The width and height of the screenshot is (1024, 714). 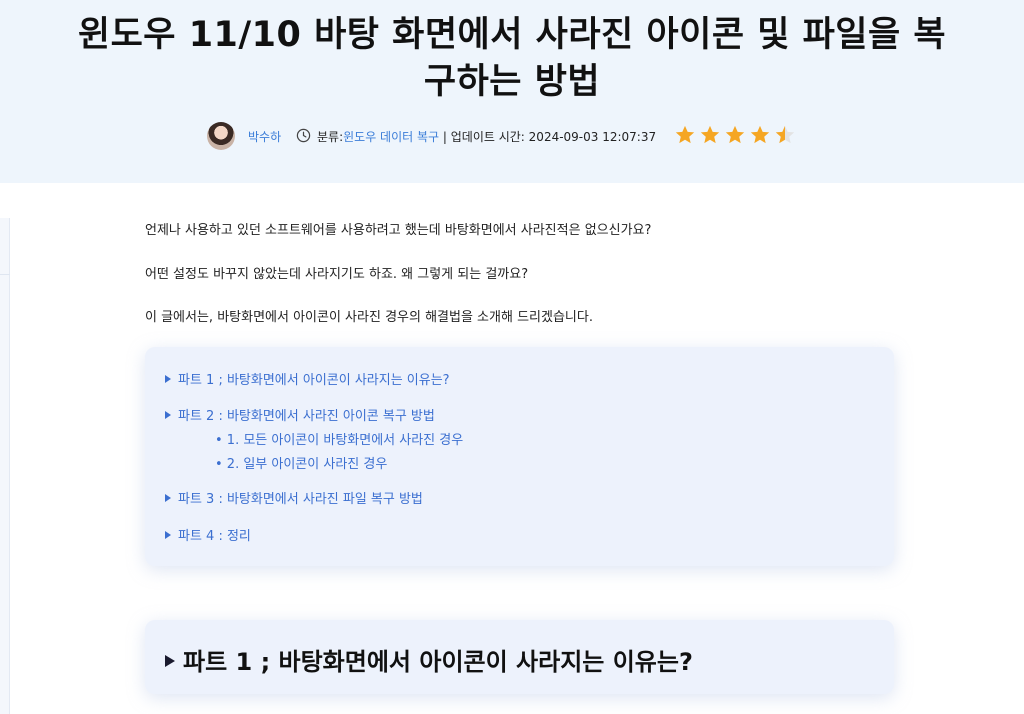 I want to click on toc-item-label: 파트 1 ; 바탕화면에서 아이콘이 사라지는 이유는?, so click(x=314, y=380).